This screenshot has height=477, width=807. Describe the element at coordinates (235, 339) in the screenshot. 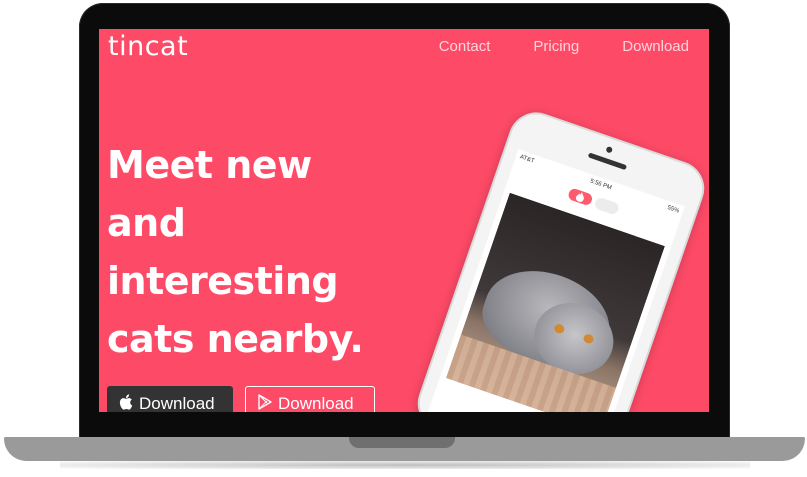

I see `headline-line-4: cats nearby.` at that location.